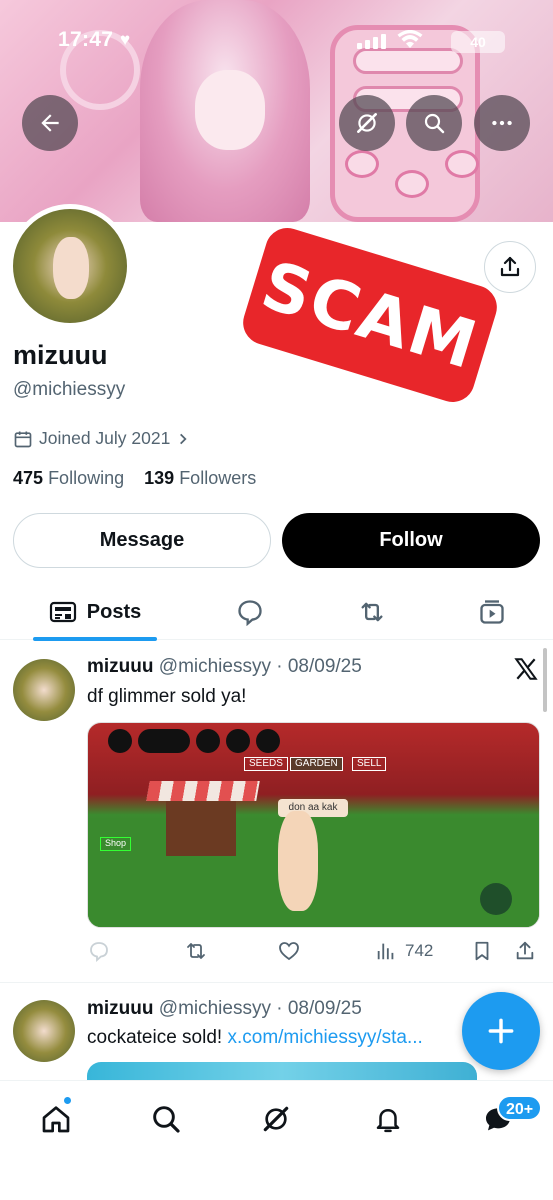 The image size is (553, 1200). I want to click on profile-handle: @michiessyy, so click(69, 389).